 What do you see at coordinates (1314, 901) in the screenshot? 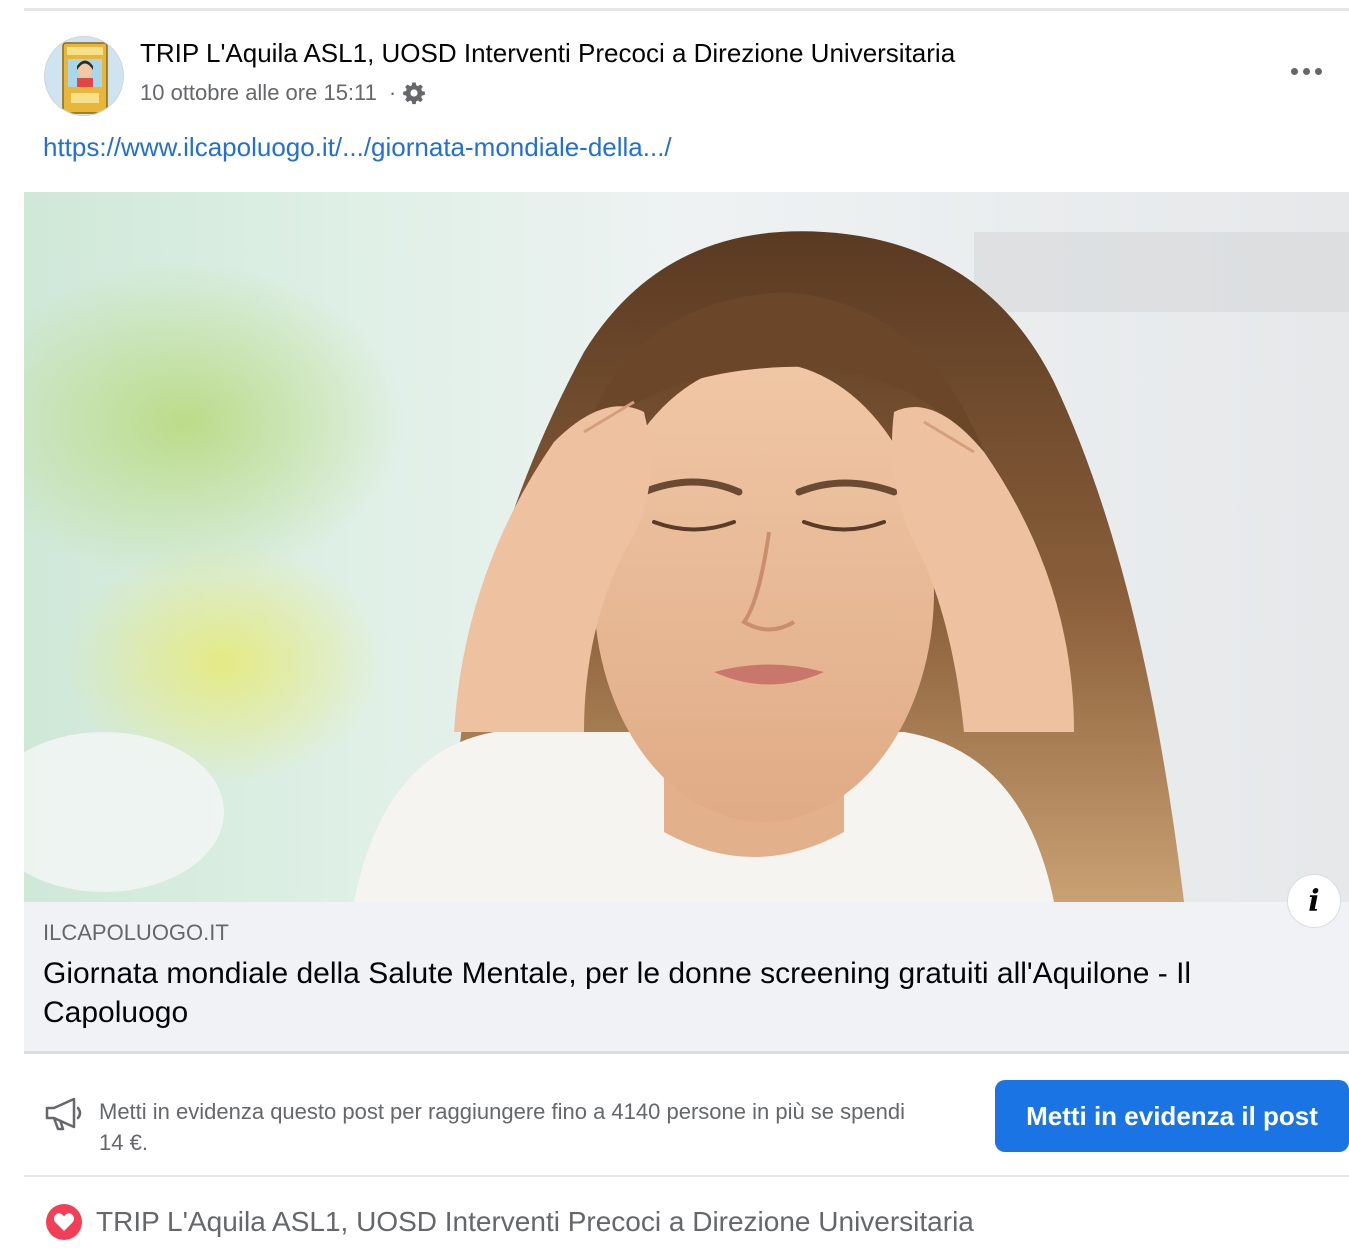
I see `info-icon: i` at bounding box center [1314, 901].